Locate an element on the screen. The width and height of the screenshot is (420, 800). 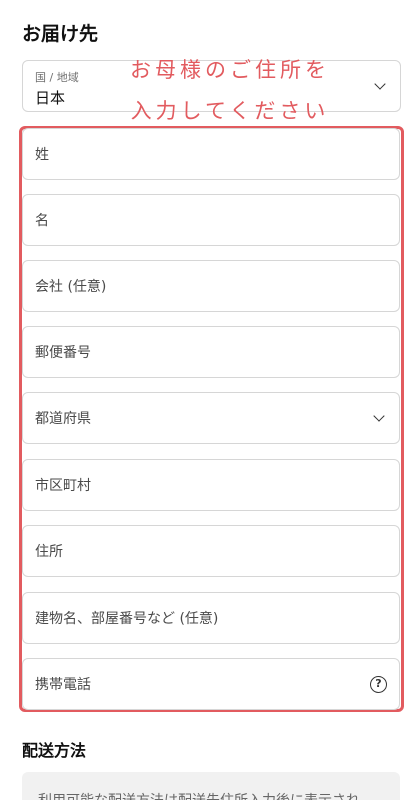
phone-field: 携帯電話 ? is located at coordinates (211, 684).